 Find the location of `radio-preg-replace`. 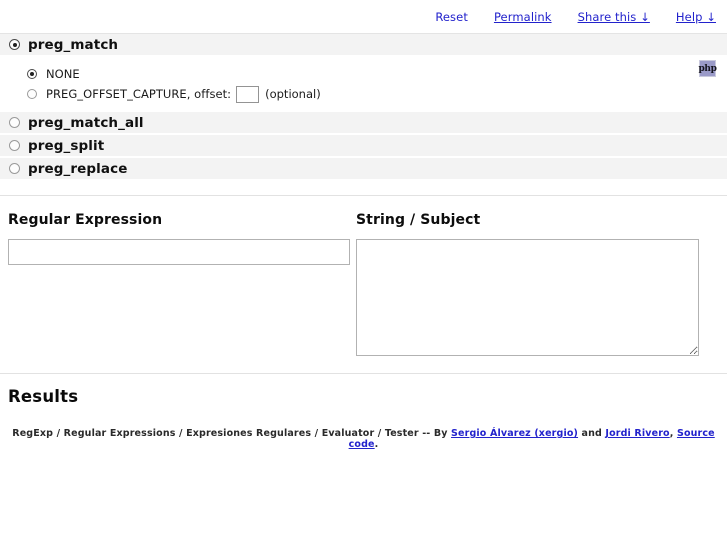

radio-preg-replace is located at coordinates (14, 168).